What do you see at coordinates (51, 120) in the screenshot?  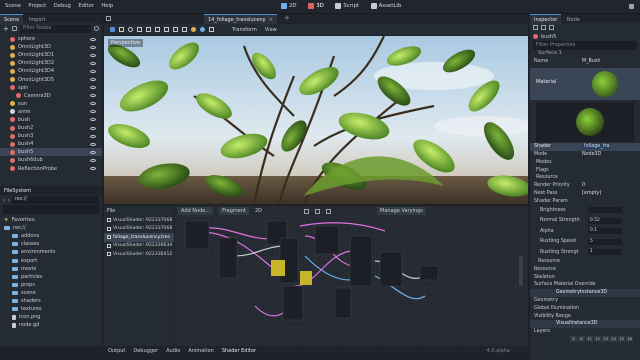 I see `scene-node: bush` at bounding box center [51, 120].